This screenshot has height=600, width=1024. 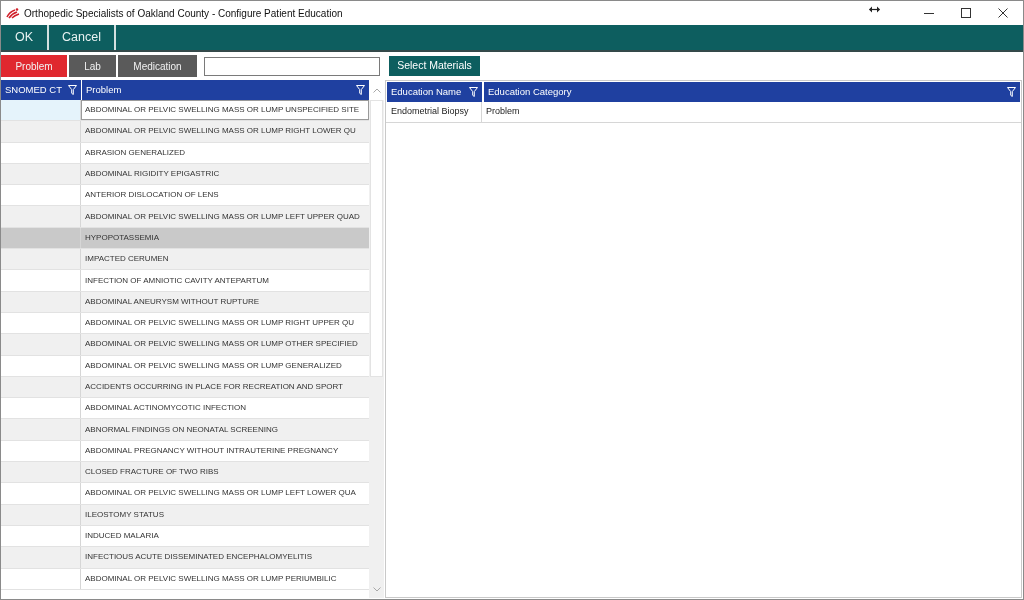 I want to click on table-row: ABDOMINAL OR PELVIC SWELLING MASS OR LUMP UNSPECIFIED SITE, so click(x=185, y=111).